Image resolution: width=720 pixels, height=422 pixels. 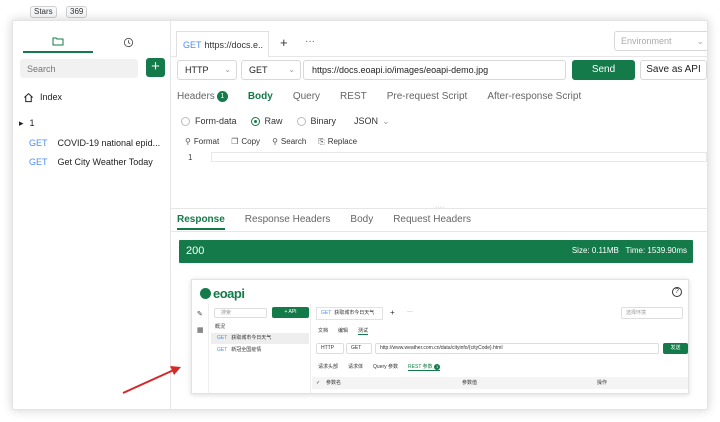 I want to click on radio-form-data: Form-data, so click(x=209, y=121).